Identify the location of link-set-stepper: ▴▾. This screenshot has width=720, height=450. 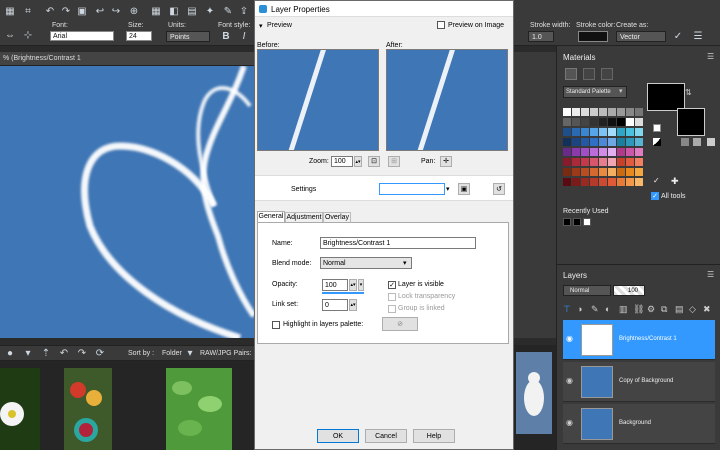
(353, 305).